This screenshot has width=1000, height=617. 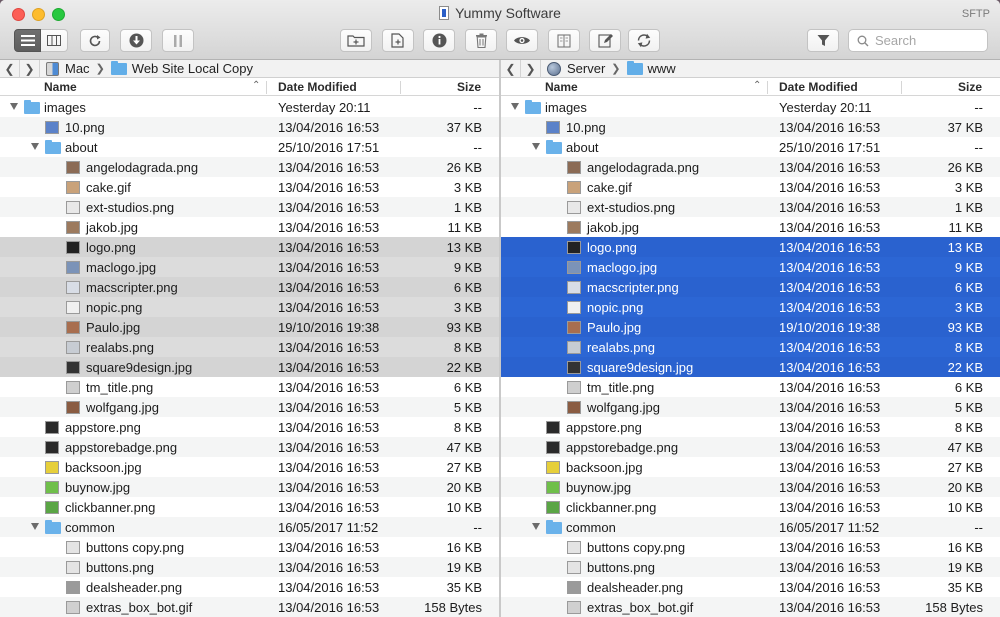 I want to click on file-name: backsoon.jpg, so click(x=604, y=467).